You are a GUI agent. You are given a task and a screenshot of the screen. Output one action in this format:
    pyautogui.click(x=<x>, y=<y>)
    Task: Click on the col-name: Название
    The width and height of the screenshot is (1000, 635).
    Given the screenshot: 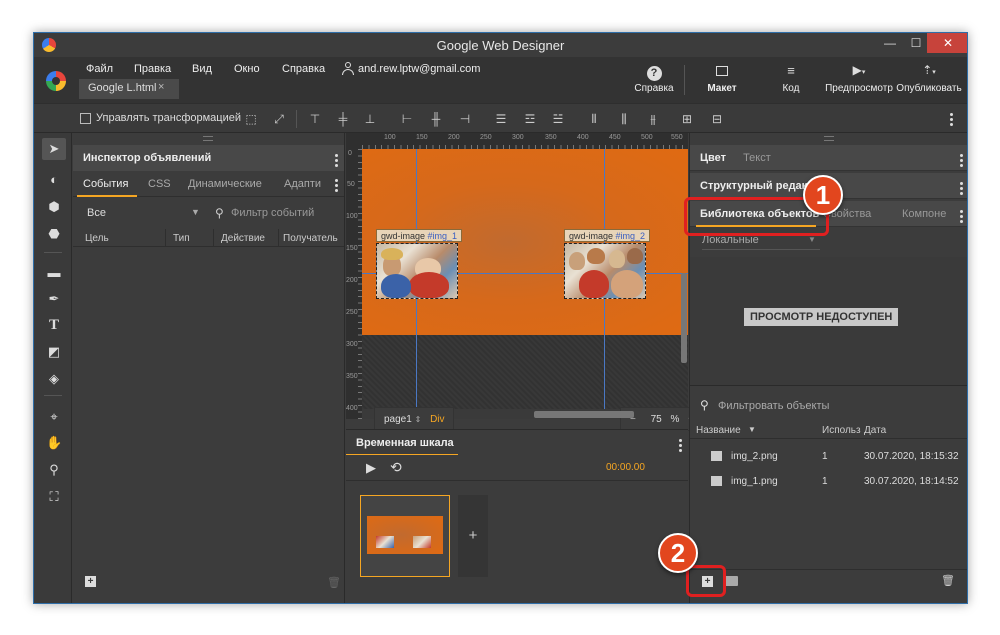 What is the action you would take?
    pyautogui.click(x=718, y=430)
    